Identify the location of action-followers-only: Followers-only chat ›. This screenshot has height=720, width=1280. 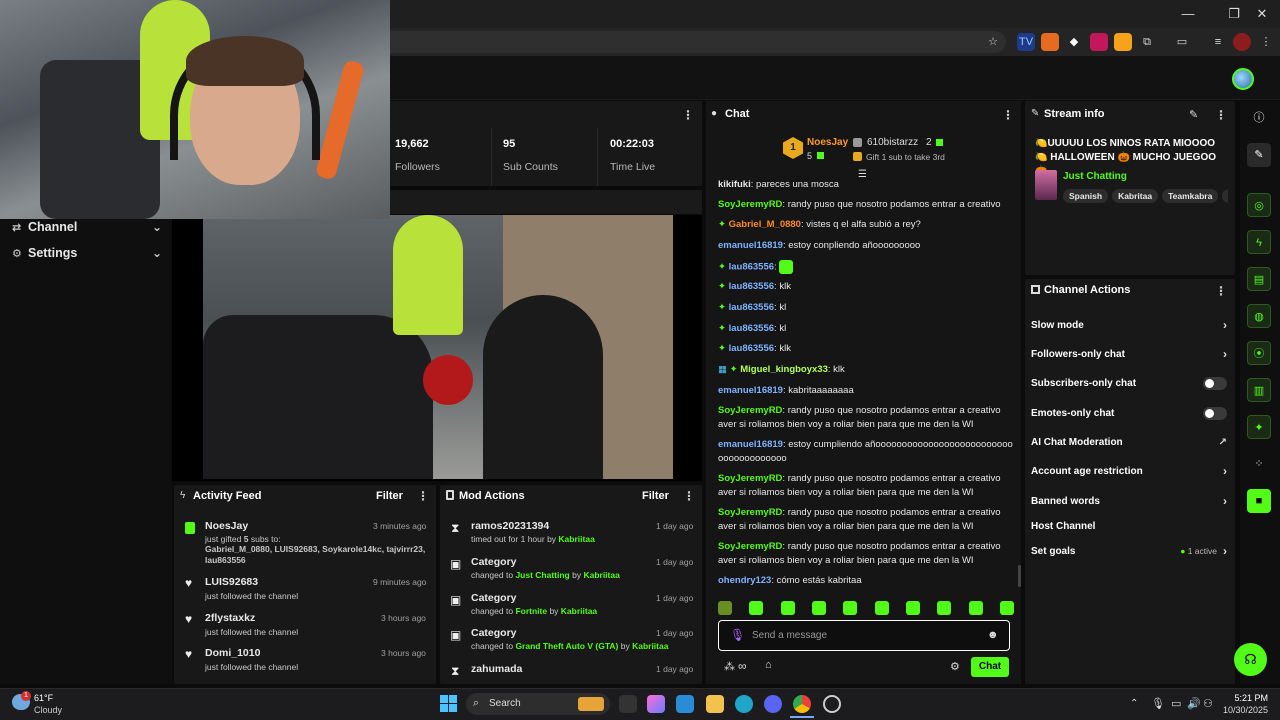
(1129, 354).